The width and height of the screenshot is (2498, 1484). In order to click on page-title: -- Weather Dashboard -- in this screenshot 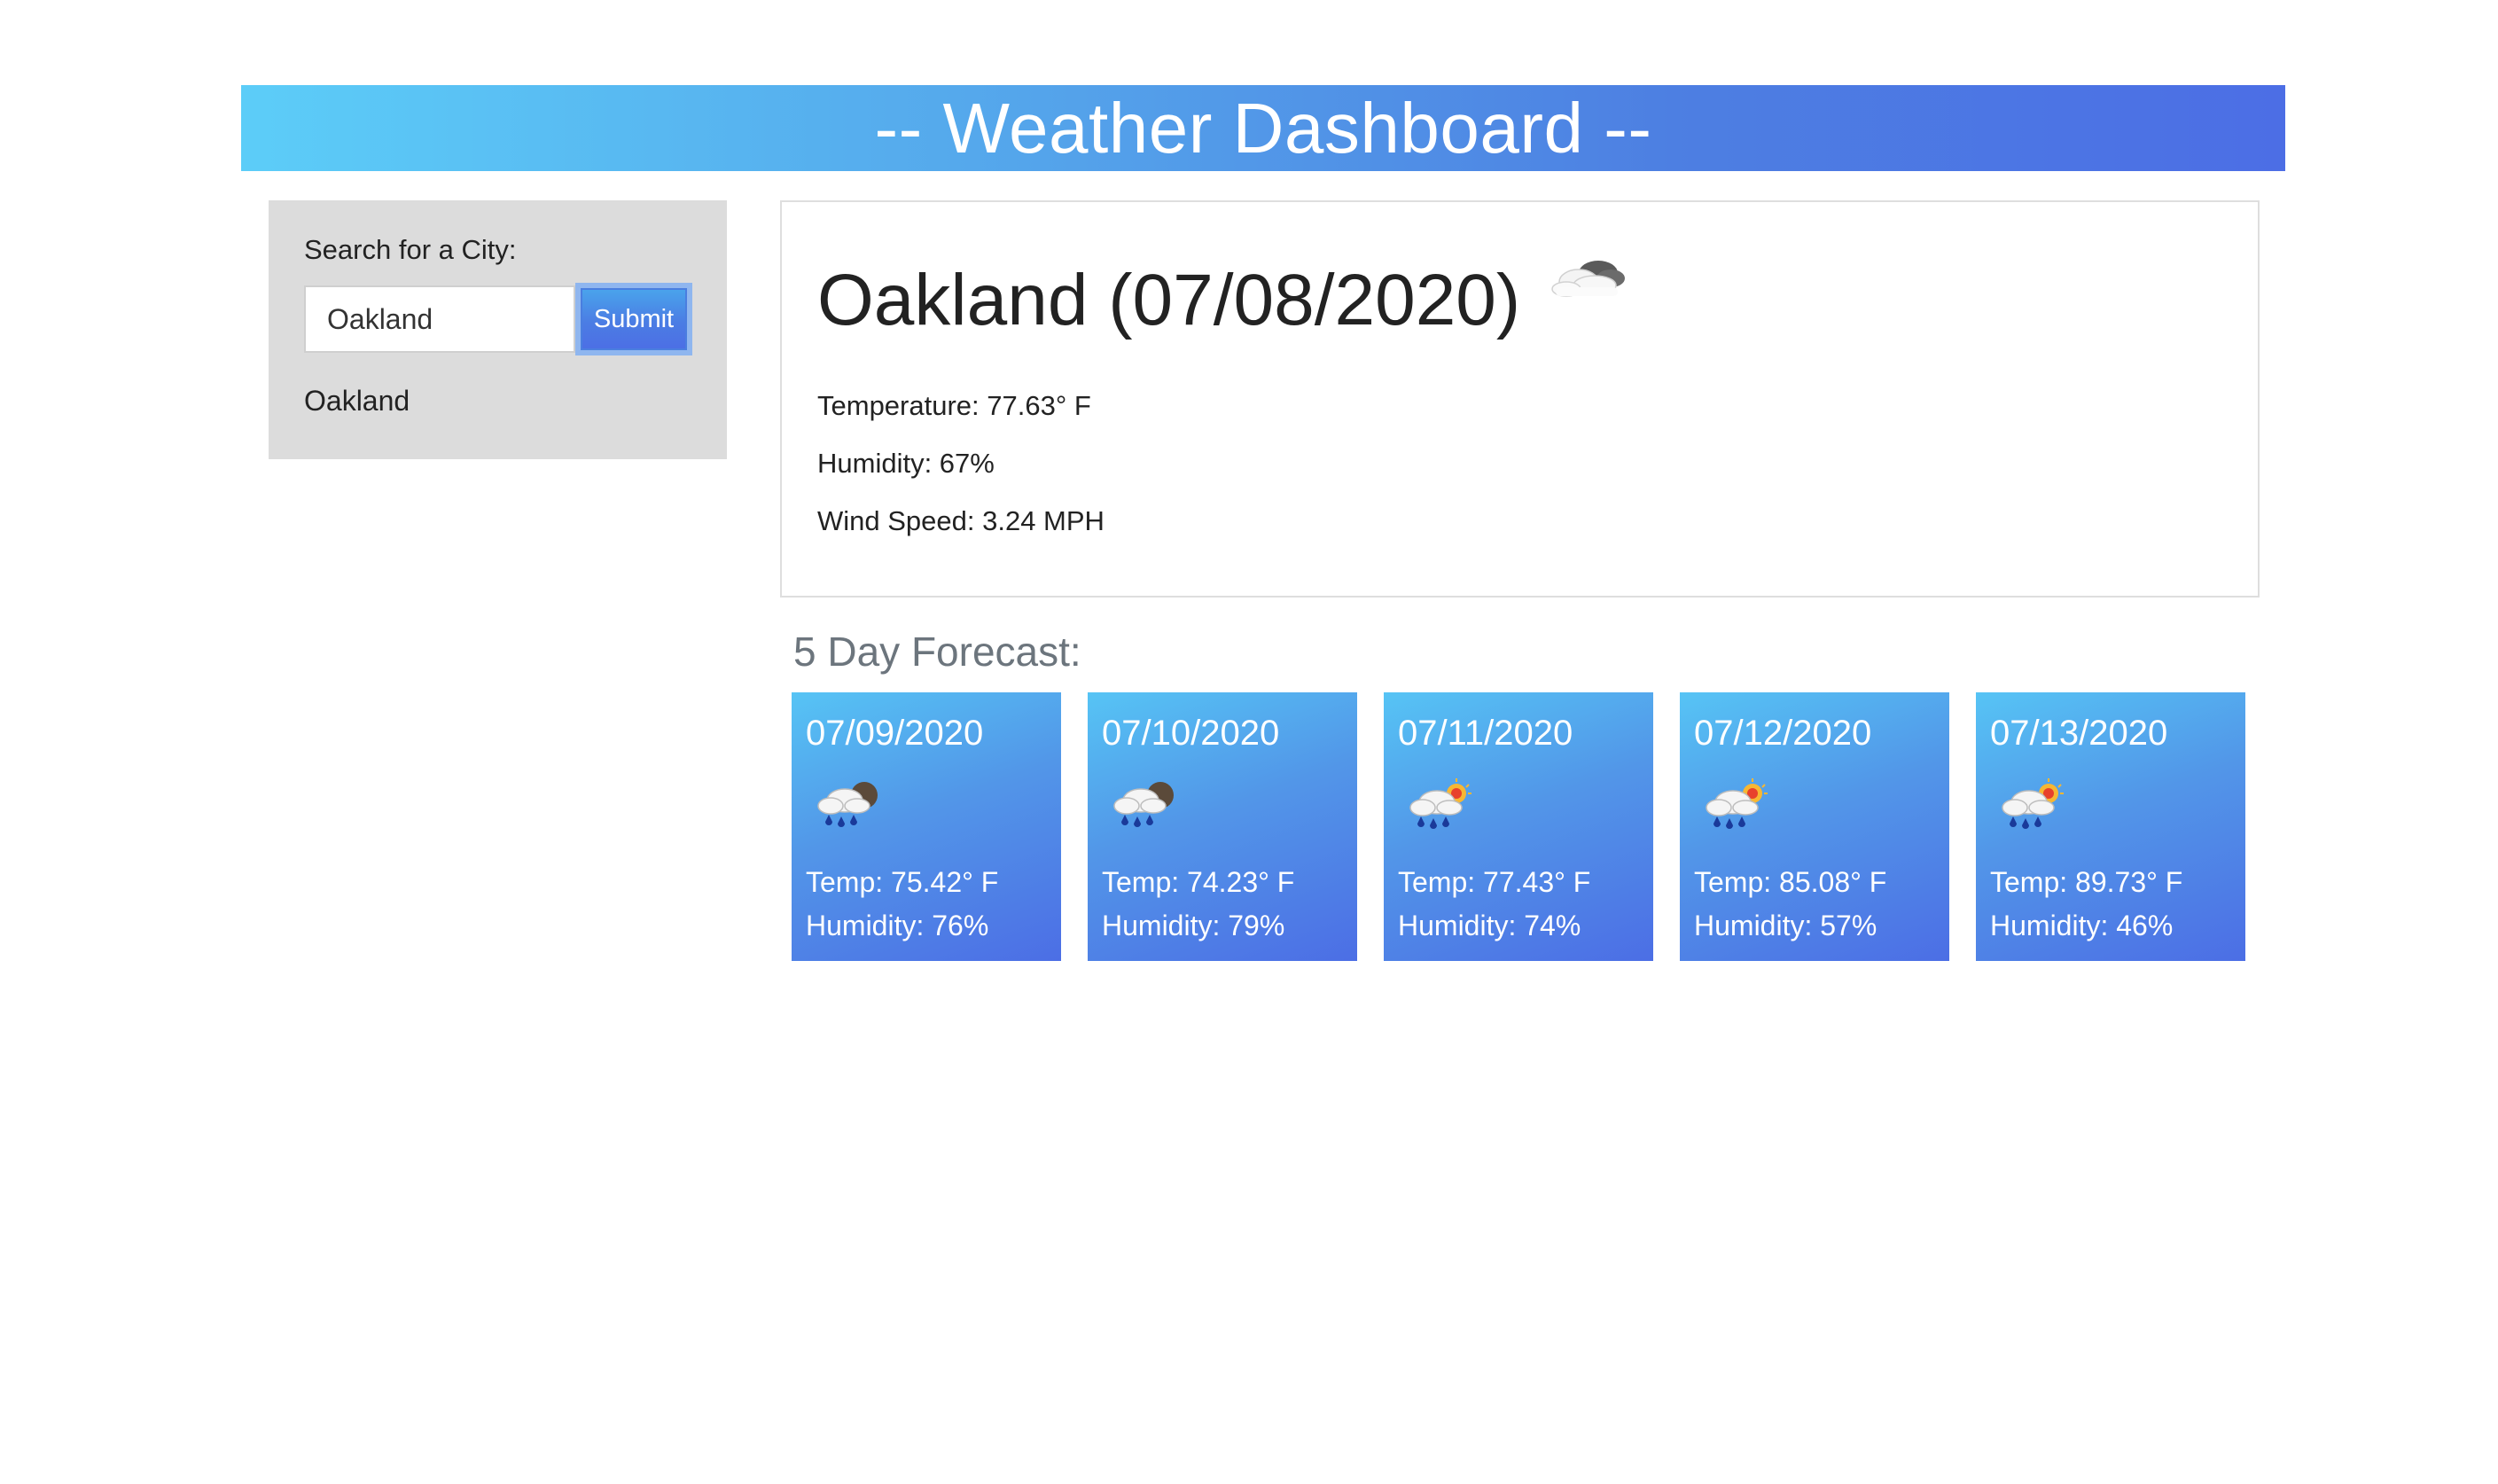, I will do `click(1263, 128)`.